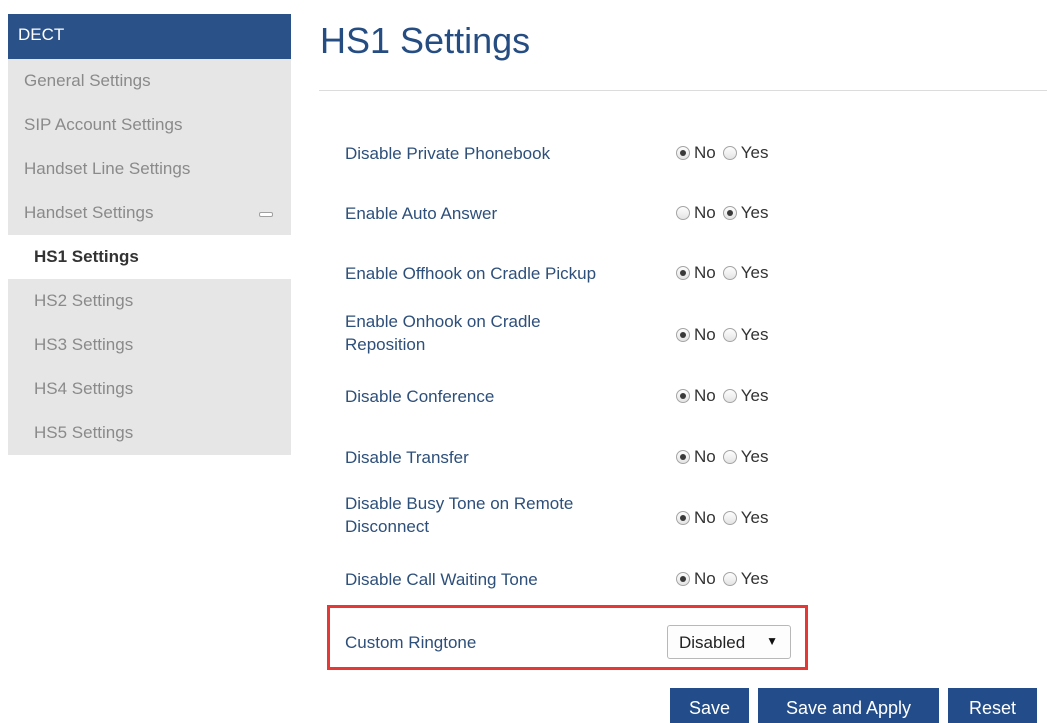 The height and width of the screenshot is (723, 1047). I want to click on sidebar-item-hs3-settings: HS3 Settings, so click(149, 345).